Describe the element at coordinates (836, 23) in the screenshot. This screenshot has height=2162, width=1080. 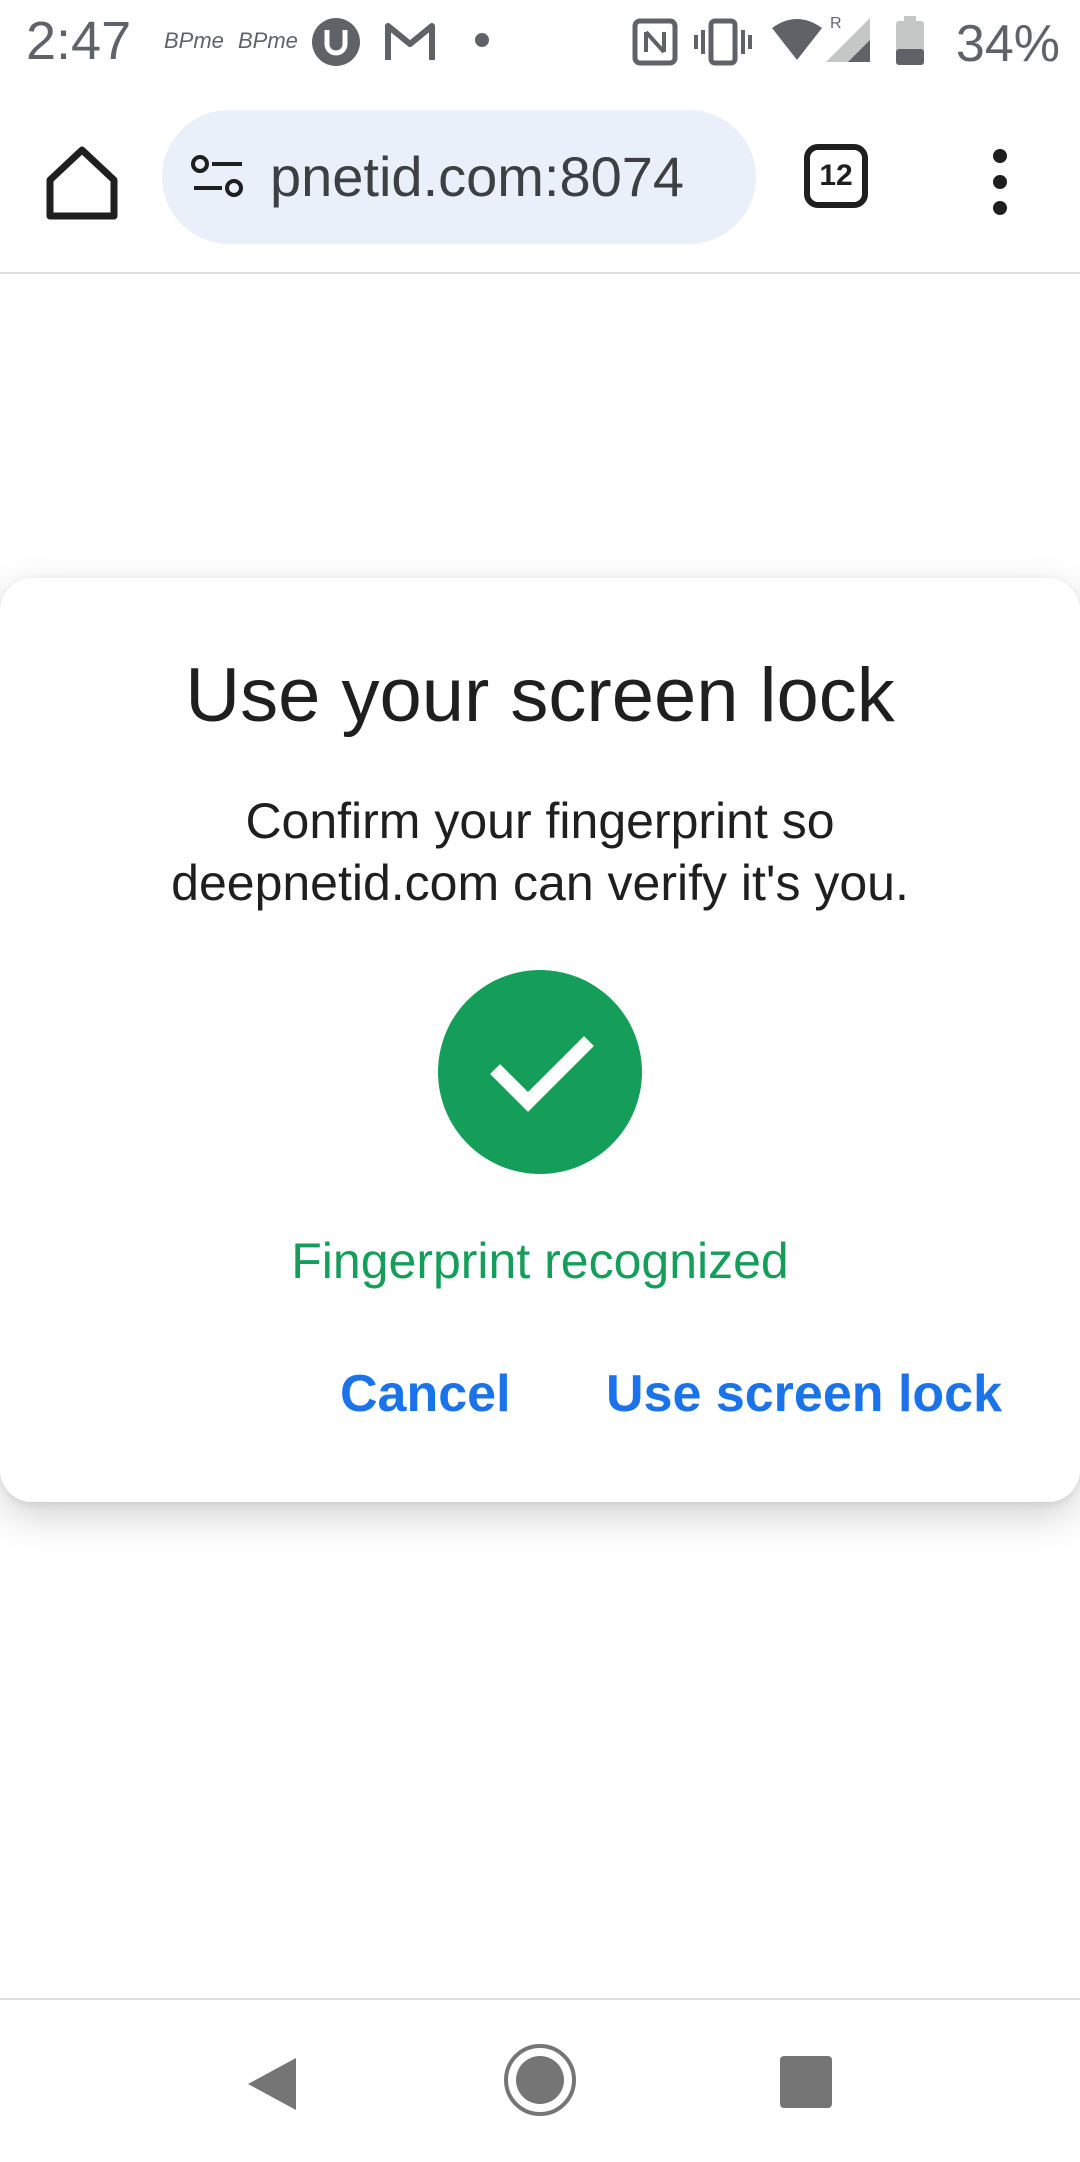
I see `svg-text: R` at that location.